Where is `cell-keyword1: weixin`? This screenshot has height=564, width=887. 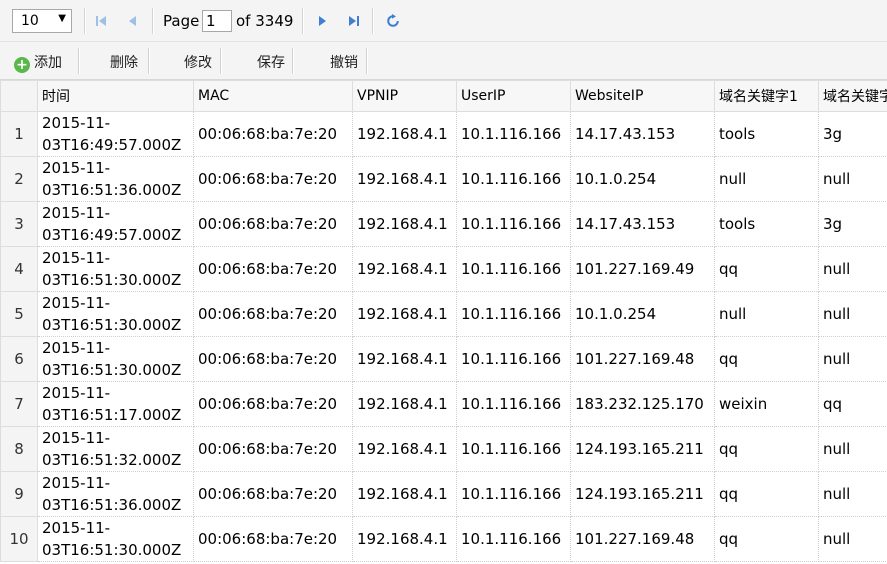
cell-keyword1: weixin is located at coordinates (766, 404).